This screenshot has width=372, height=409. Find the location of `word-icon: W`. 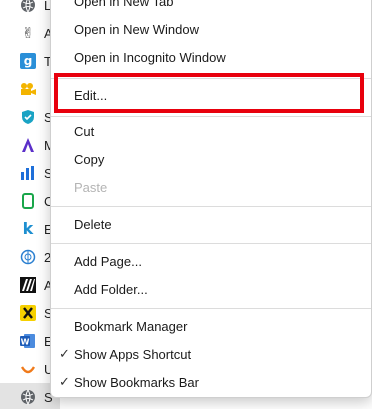

word-icon: W is located at coordinates (28, 341).